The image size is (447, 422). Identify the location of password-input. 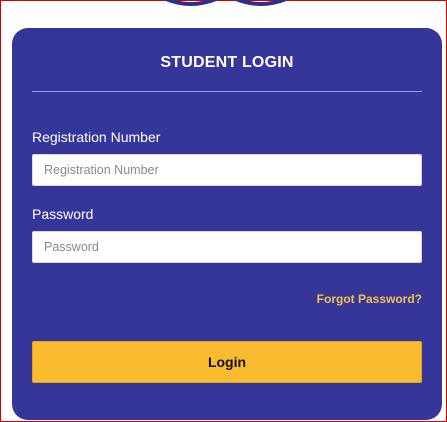
(227, 247).